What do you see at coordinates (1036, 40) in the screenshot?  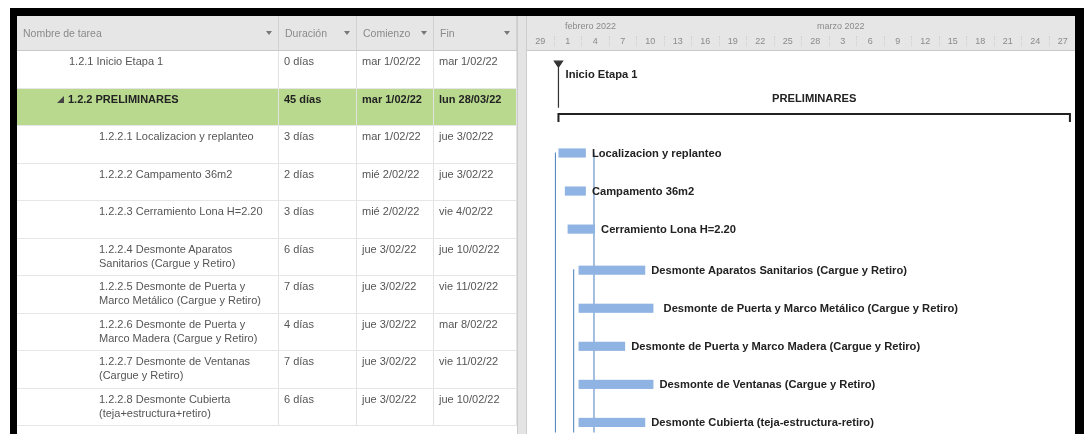 I see `day-label: 24` at bounding box center [1036, 40].